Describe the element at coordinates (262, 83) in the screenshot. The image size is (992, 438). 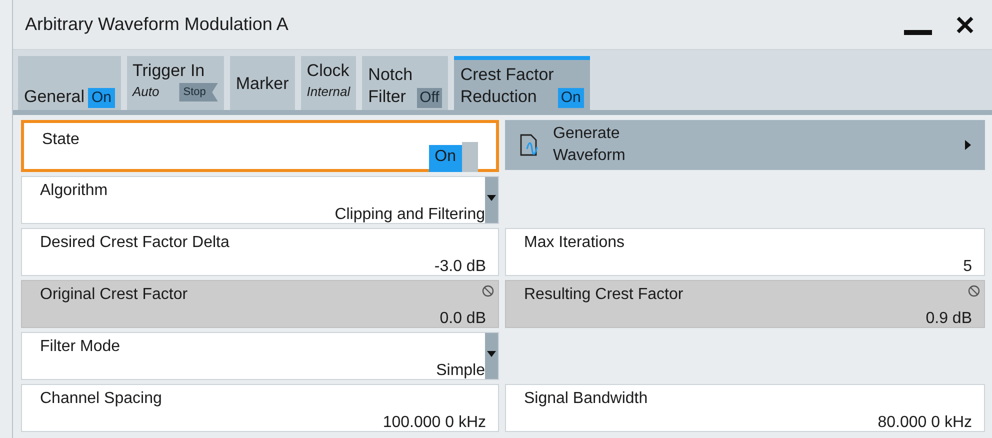
I see `tab: Marker` at that location.